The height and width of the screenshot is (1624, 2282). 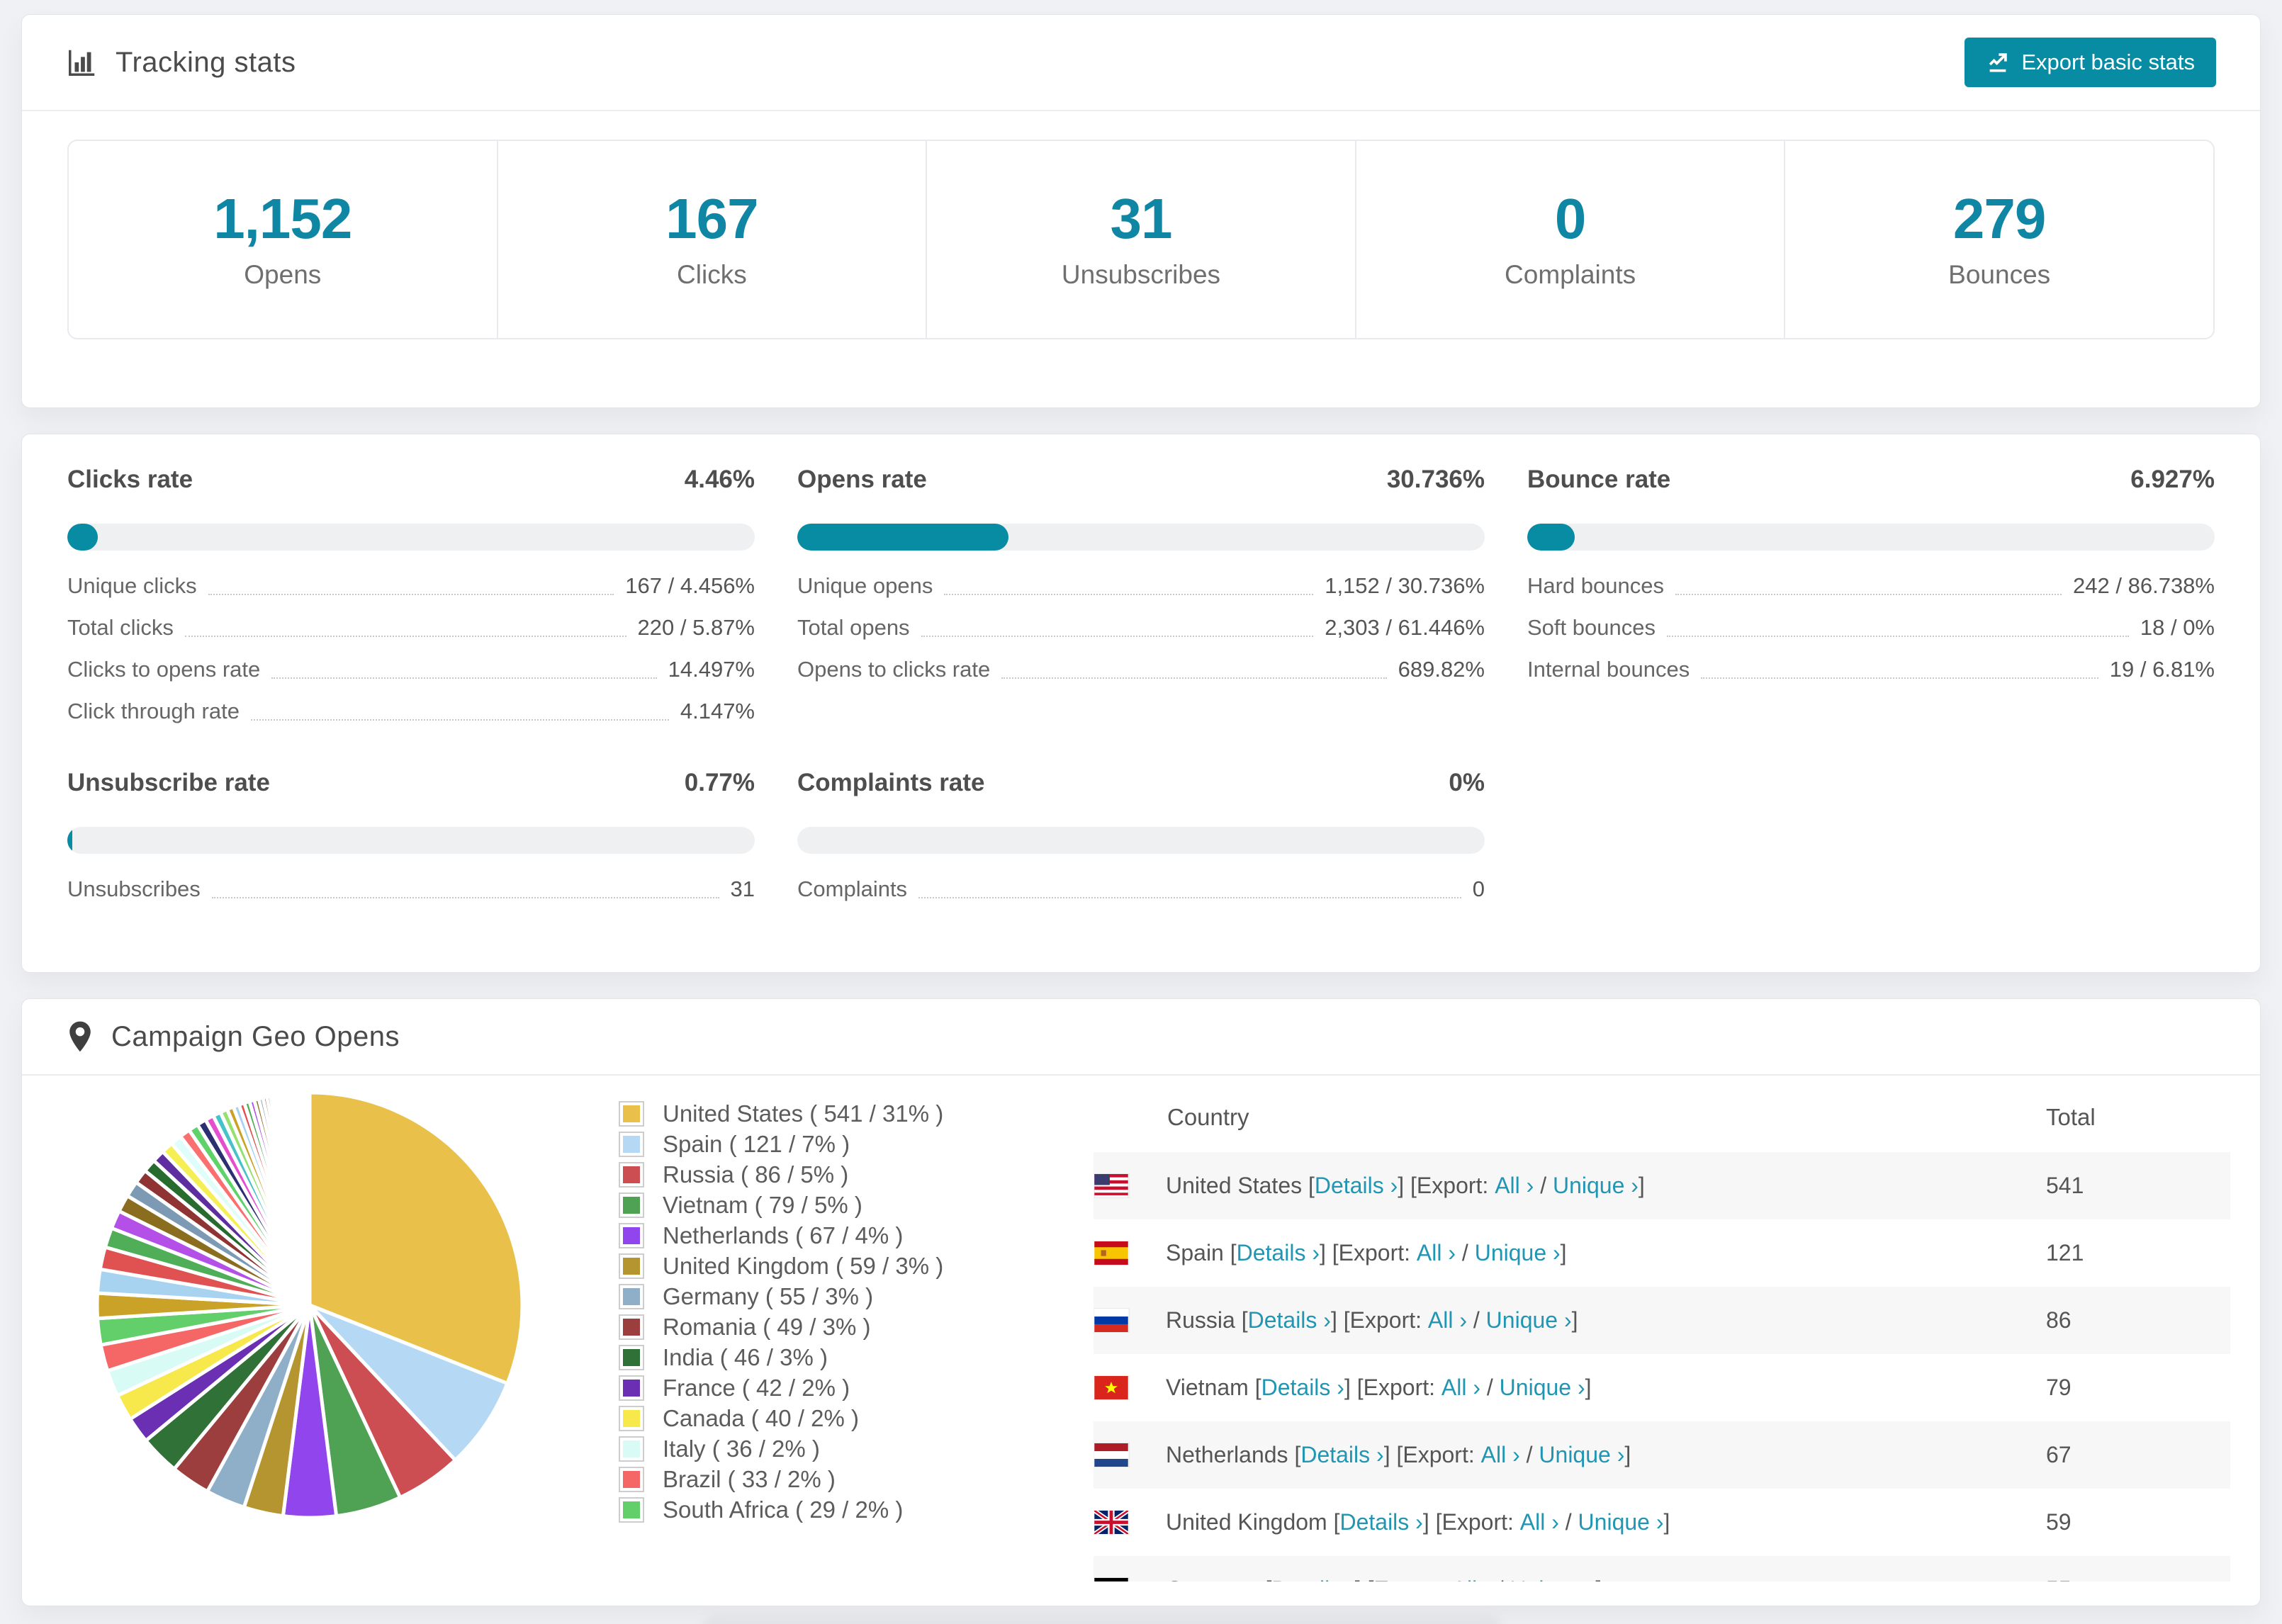 I want to click on export-unique-link-united-states: Unique ›, so click(x=1596, y=1186).